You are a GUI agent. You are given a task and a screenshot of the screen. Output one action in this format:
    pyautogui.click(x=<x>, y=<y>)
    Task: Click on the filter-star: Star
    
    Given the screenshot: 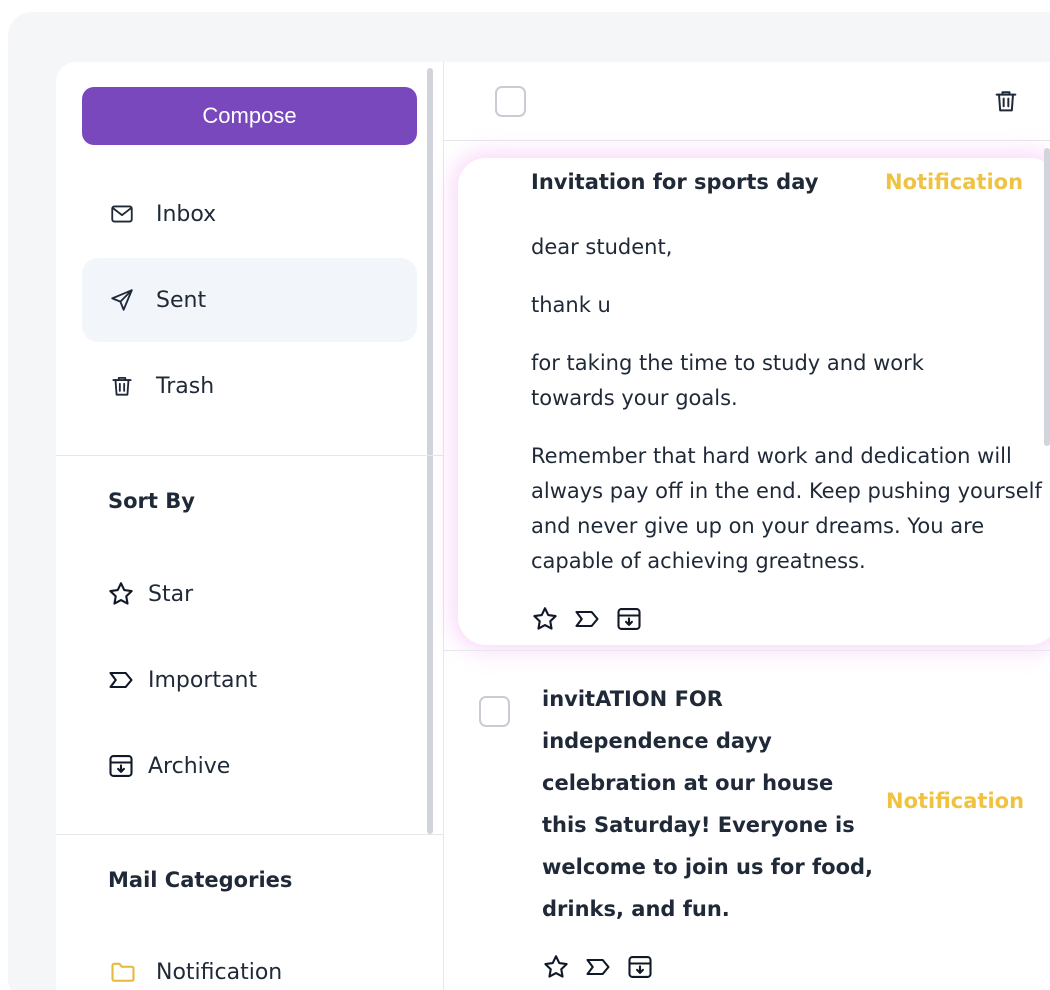 What is the action you would take?
    pyautogui.click(x=149, y=594)
    